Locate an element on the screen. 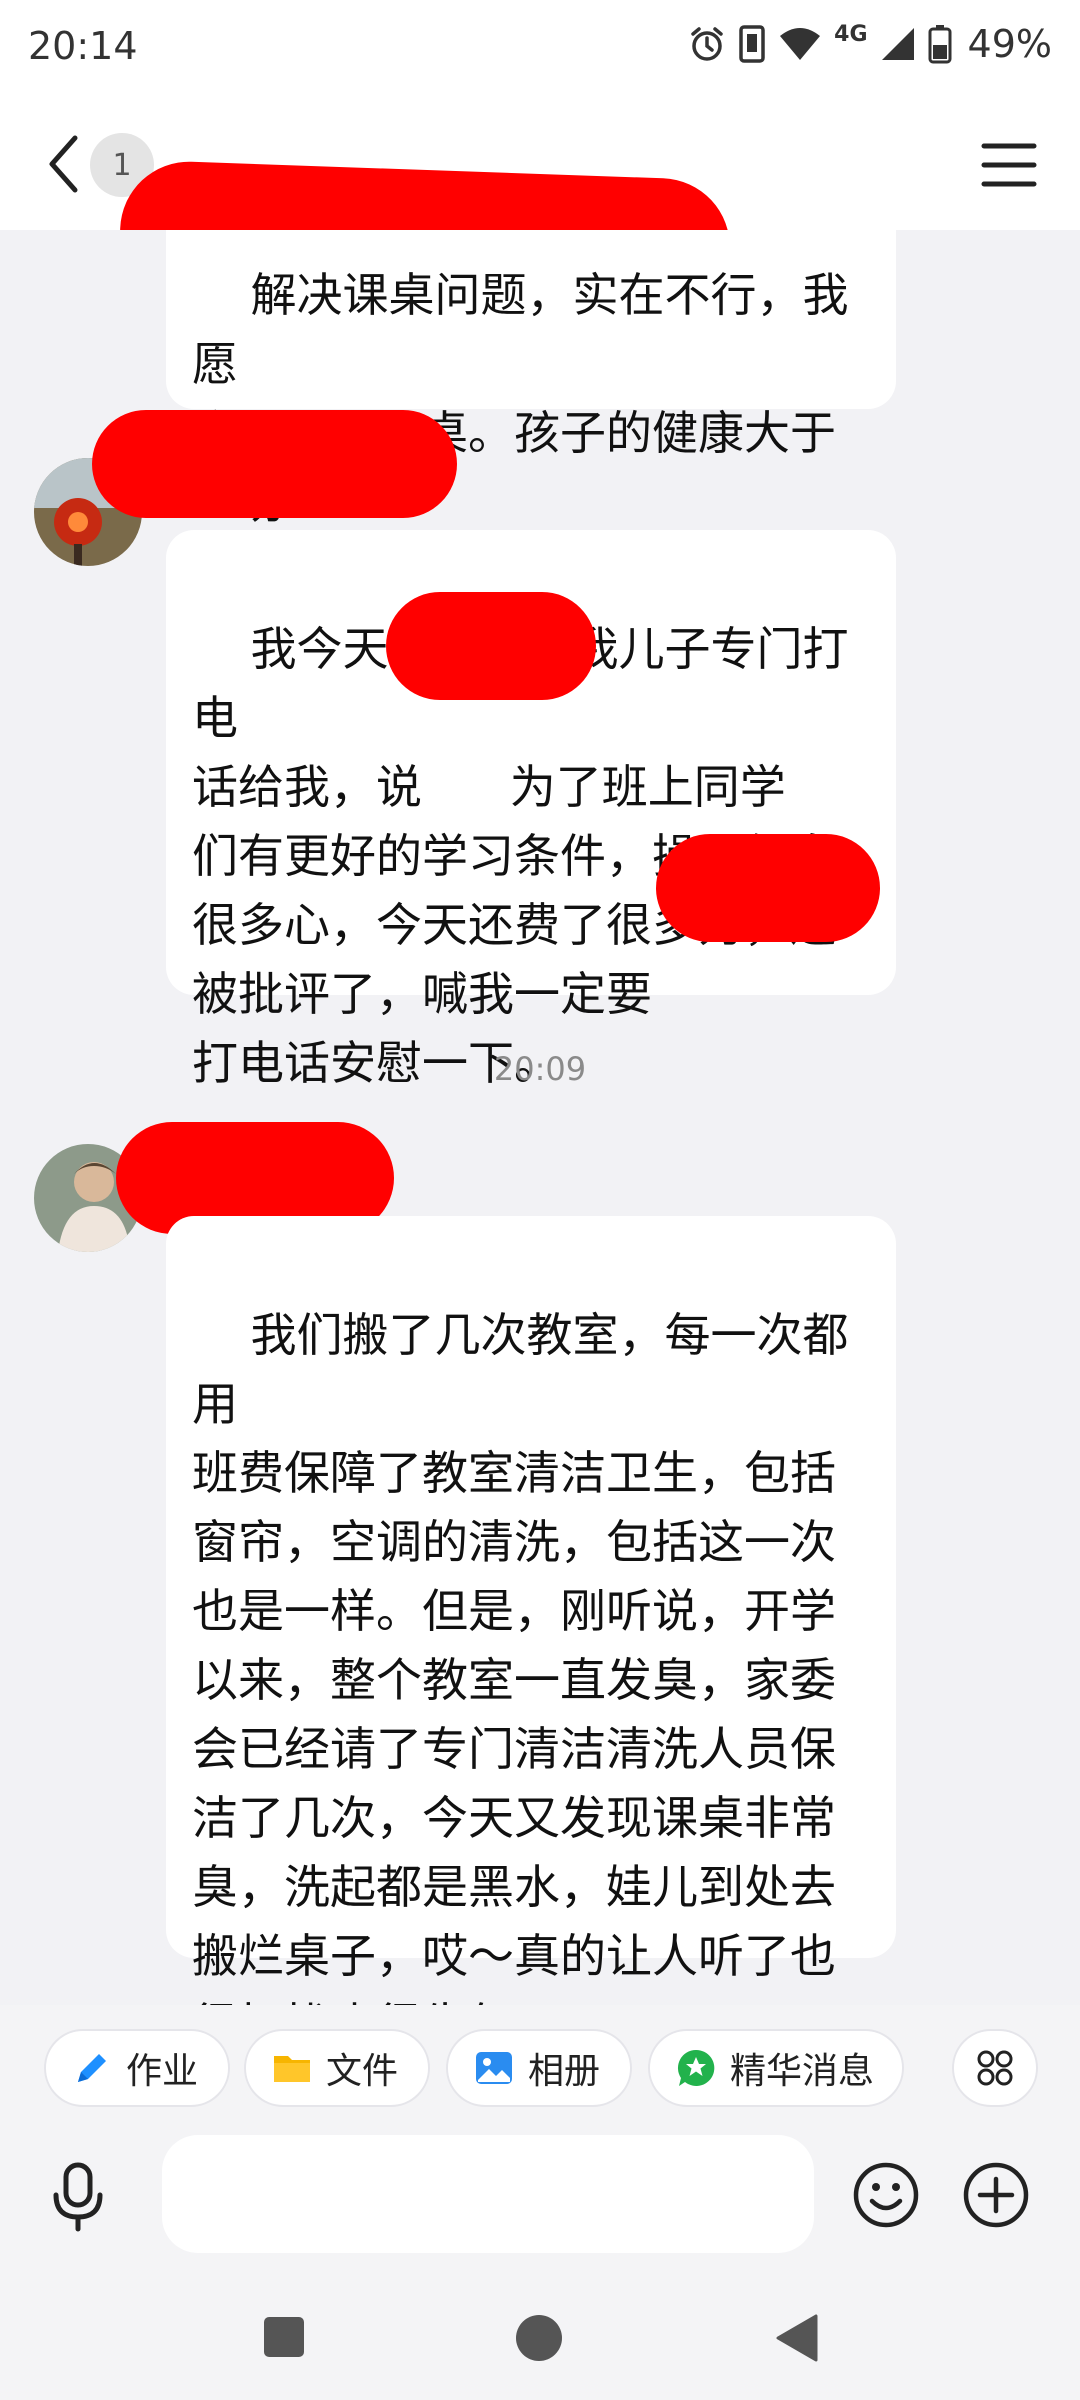  files-button: 文件 is located at coordinates (337, 2068).